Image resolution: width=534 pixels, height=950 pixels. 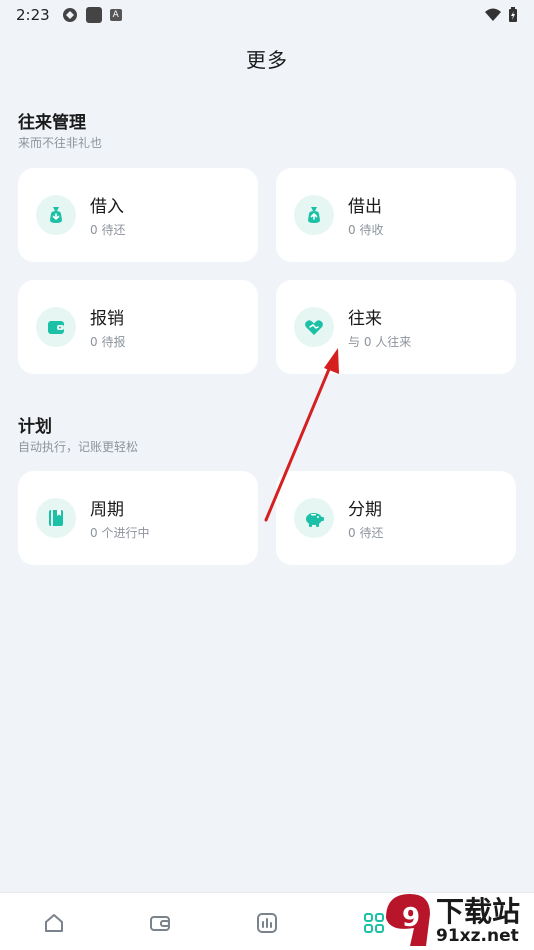 I want to click on page-title: 更多, so click(x=267, y=60).